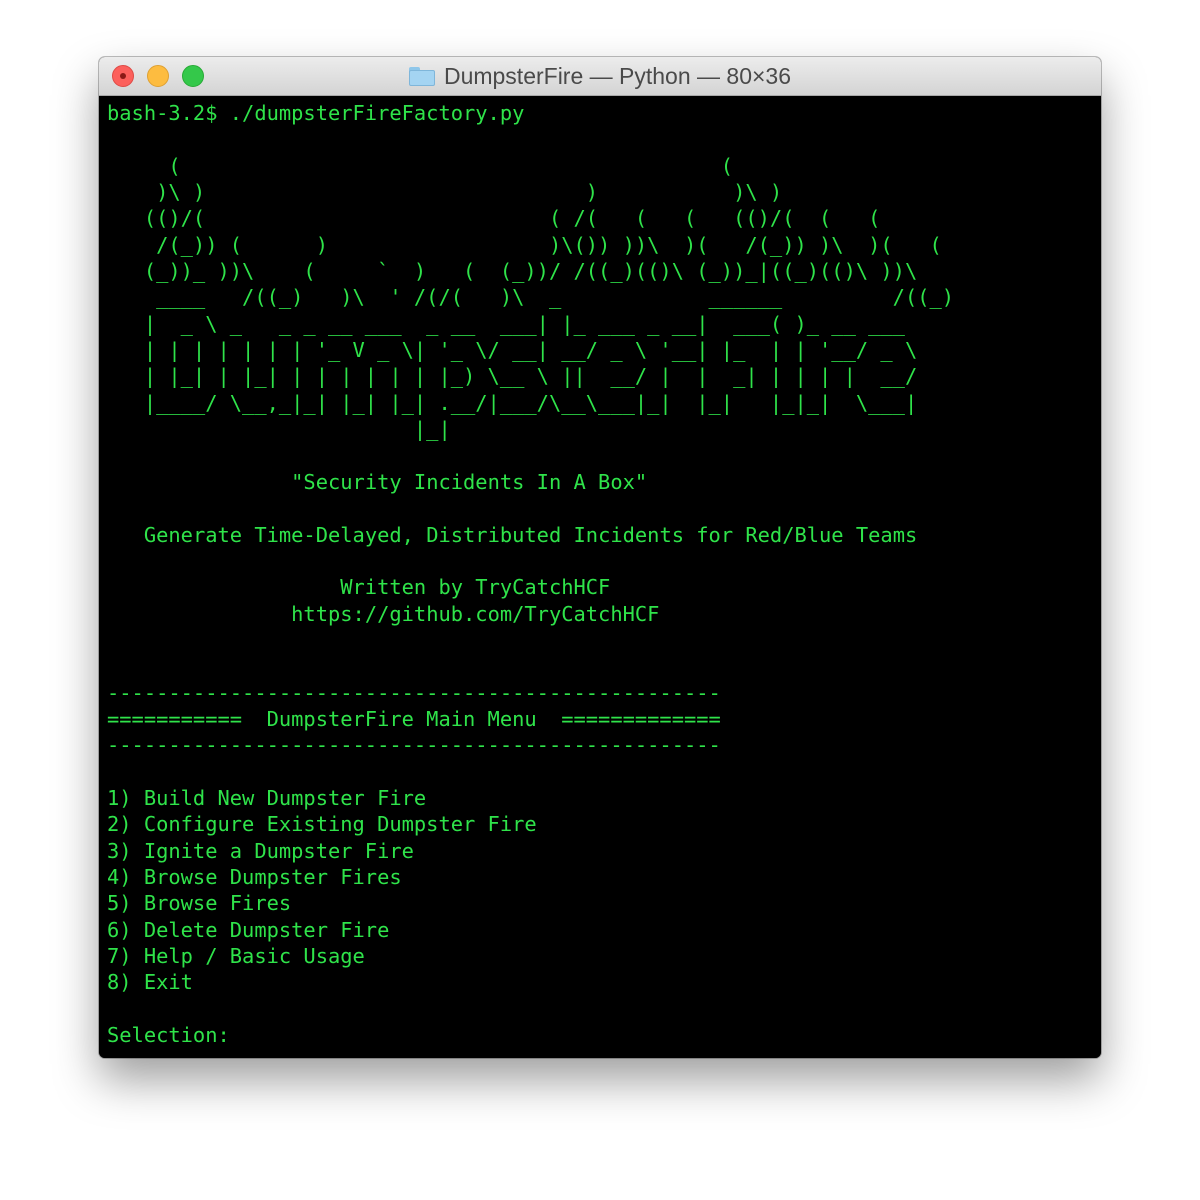 This screenshot has height=1200, width=1200. What do you see at coordinates (469, 481) in the screenshot?
I see `tagline: "Security Incidents In A Box"` at bounding box center [469, 481].